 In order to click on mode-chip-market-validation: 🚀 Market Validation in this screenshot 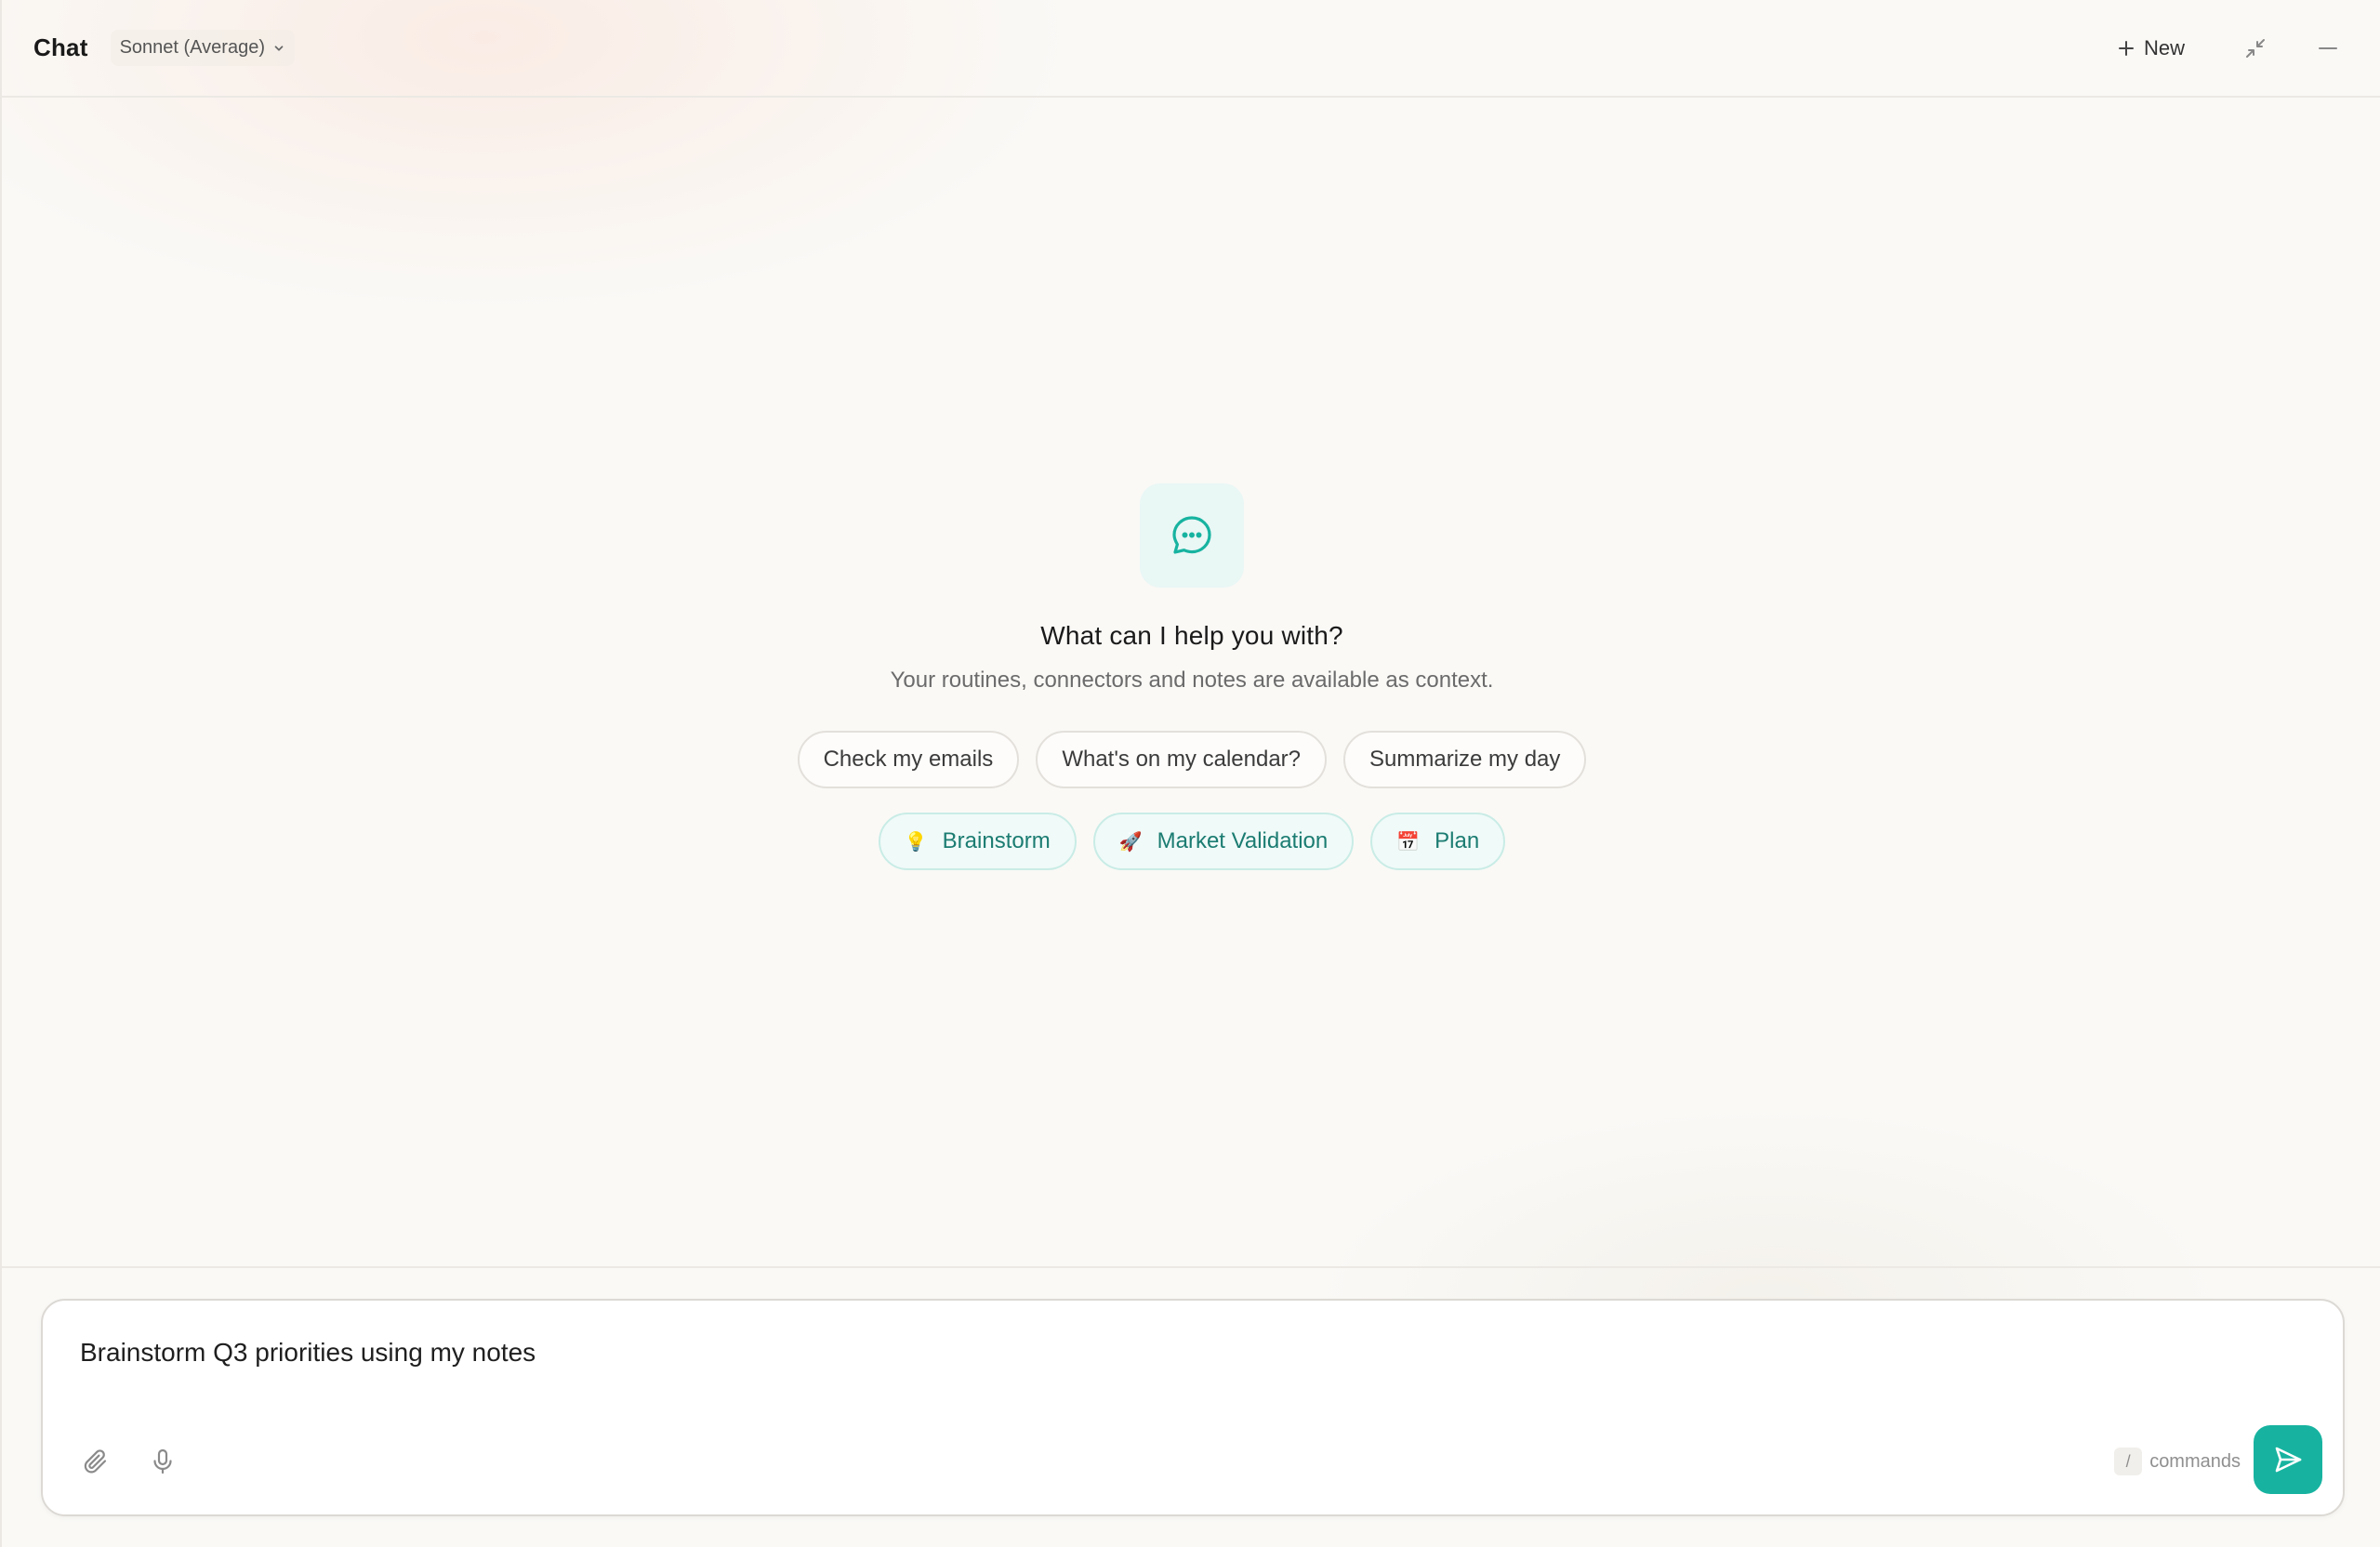, I will do `click(1223, 841)`.